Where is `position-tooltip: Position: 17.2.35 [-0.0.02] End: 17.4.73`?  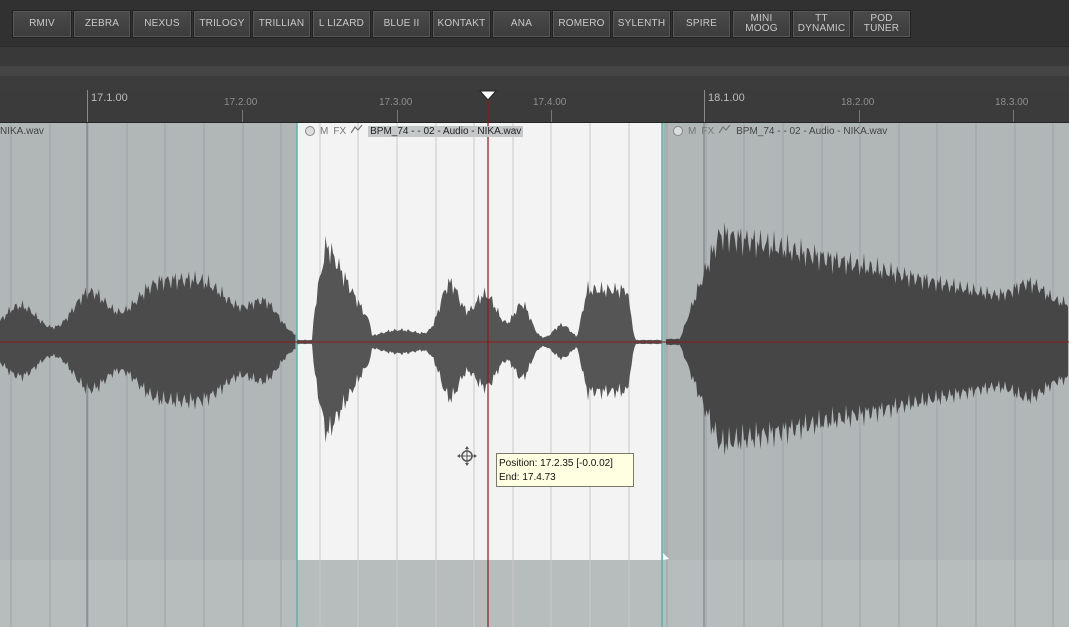 position-tooltip: Position: 17.2.35 [-0.0.02] End: 17.4.73 is located at coordinates (565, 470).